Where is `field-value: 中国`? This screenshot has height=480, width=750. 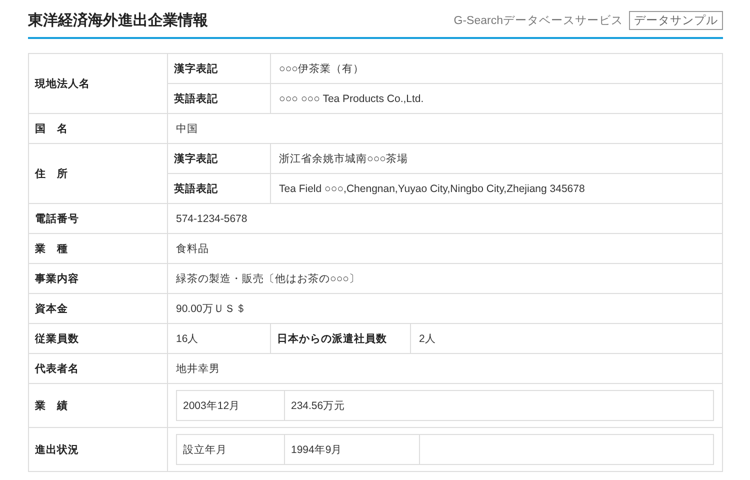 field-value: 中国 is located at coordinates (445, 129).